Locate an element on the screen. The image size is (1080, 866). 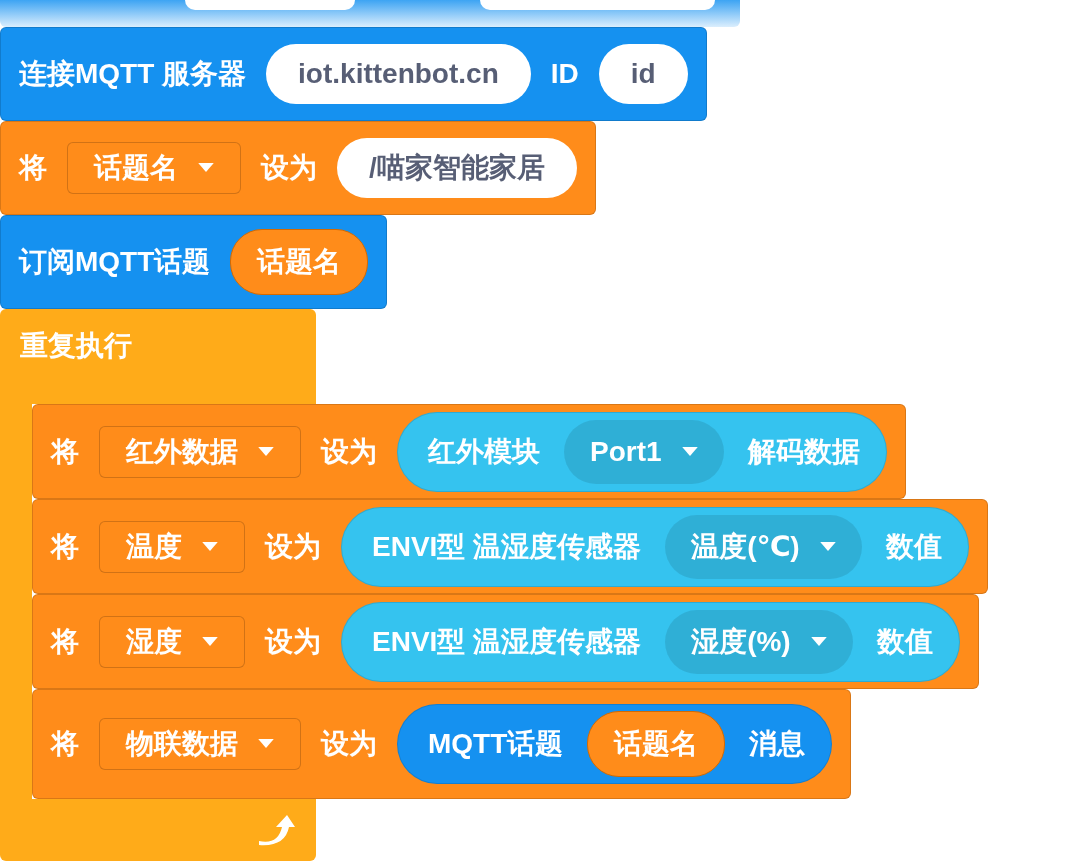
variable-dropdown: 物联数据 is located at coordinates (200, 744).